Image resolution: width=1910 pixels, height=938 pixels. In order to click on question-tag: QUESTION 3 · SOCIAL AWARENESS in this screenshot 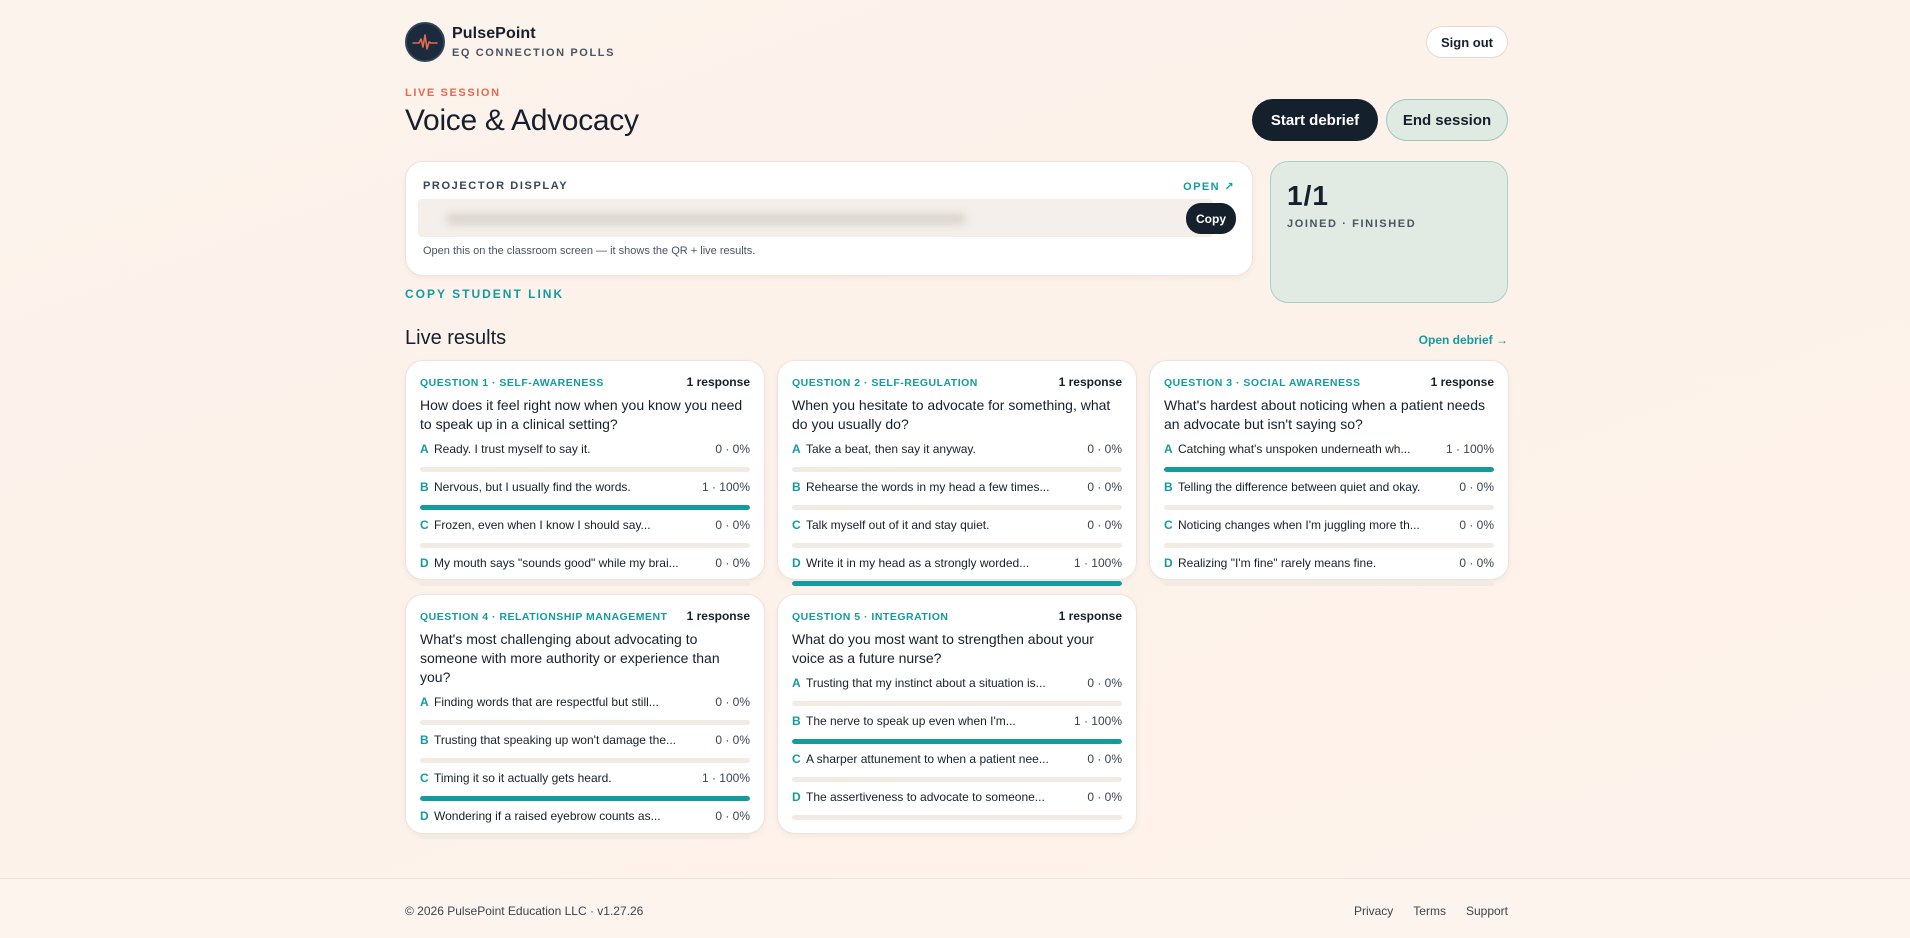, I will do `click(1262, 383)`.